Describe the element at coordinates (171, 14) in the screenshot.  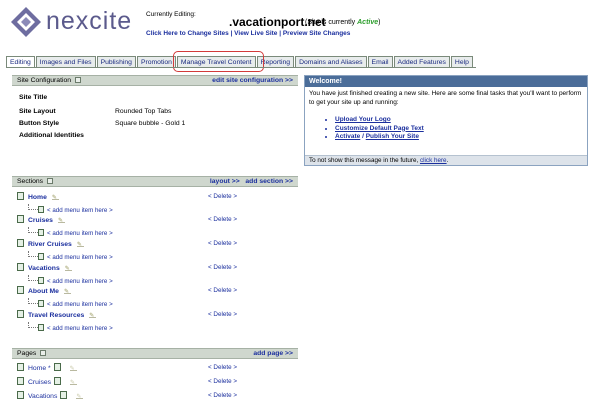
I see `currently-editing-label: Currently Editing:` at that location.